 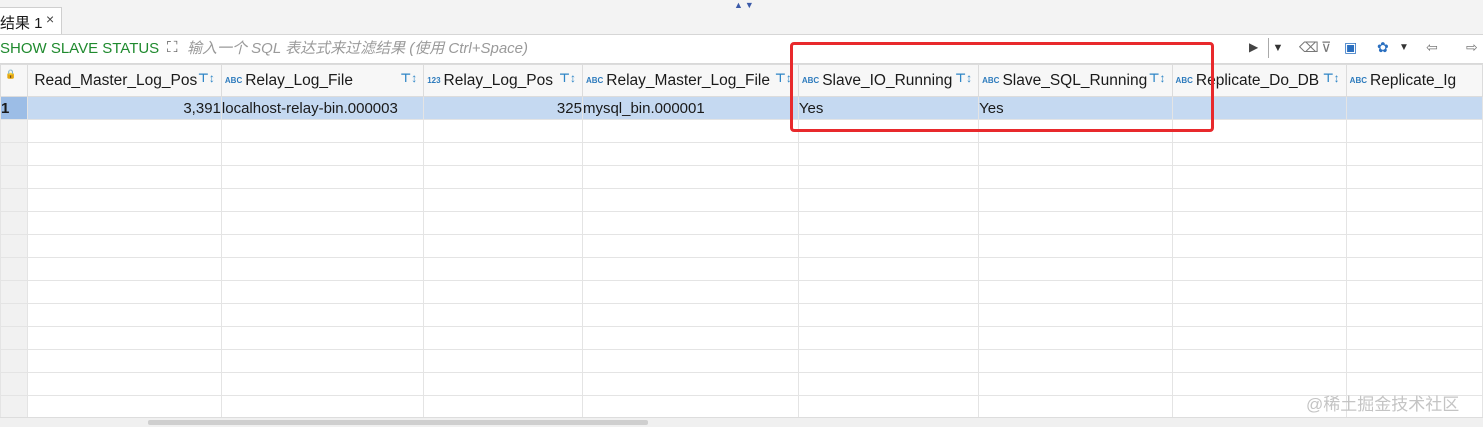 What do you see at coordinates (717, 48) in the screenshot?
I see `filter-input` at bounding box center [717, 48].